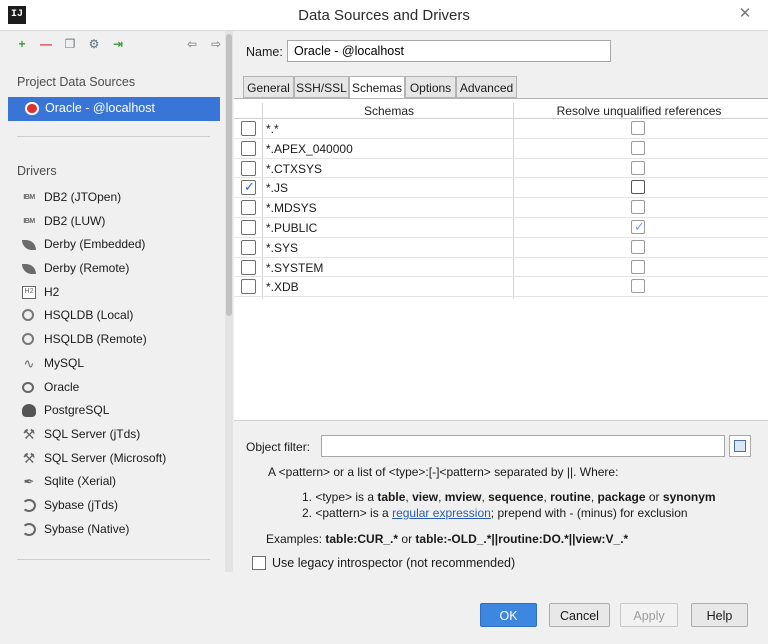  I want to click on add-icon: +, so click(22, 44).